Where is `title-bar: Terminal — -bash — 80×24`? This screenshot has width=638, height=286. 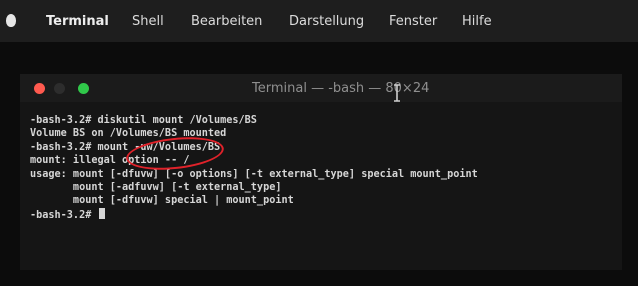 title-bar: Terminal — -bash — 80×24 is located at coordinates (321, 88).